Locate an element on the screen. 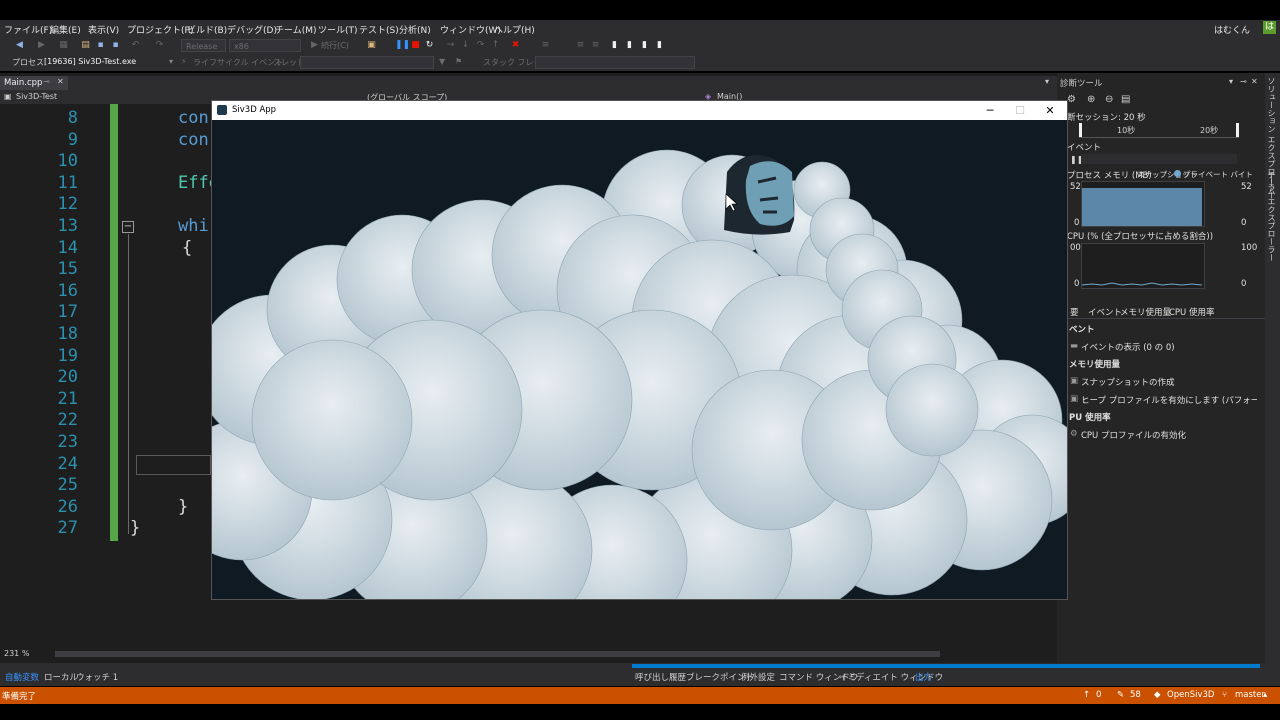  back-icon: ◀ is located at coordinates (19, 45).